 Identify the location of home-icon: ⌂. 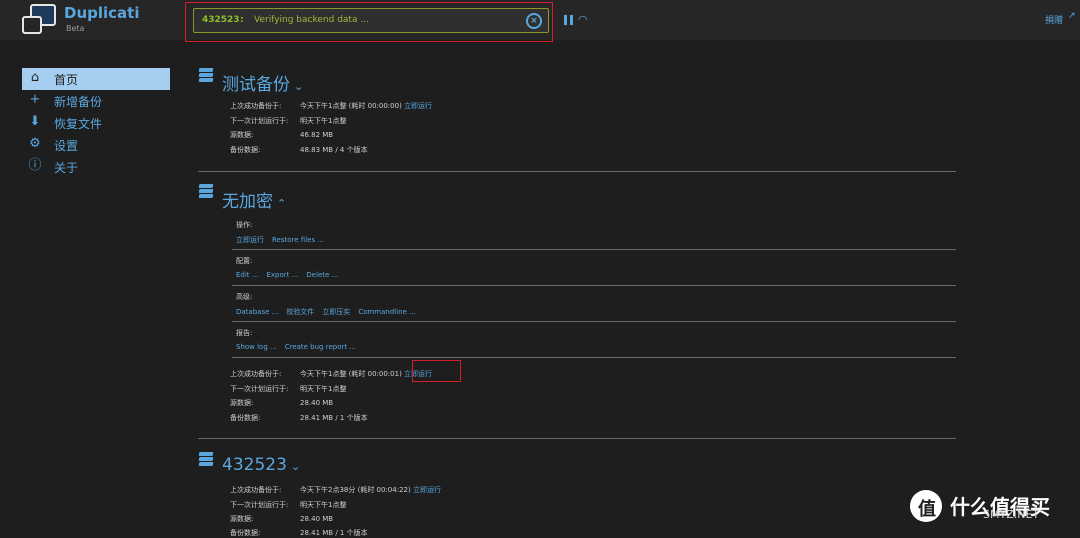
(35, 77).